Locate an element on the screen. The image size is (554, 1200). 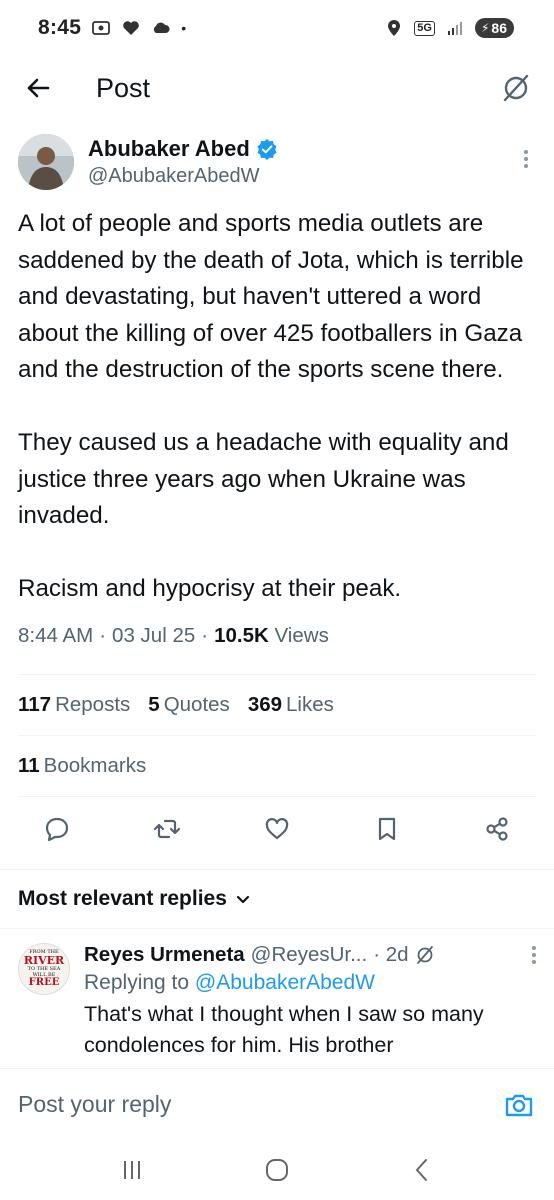
reply-composer is located at coordinates (277, 1104).